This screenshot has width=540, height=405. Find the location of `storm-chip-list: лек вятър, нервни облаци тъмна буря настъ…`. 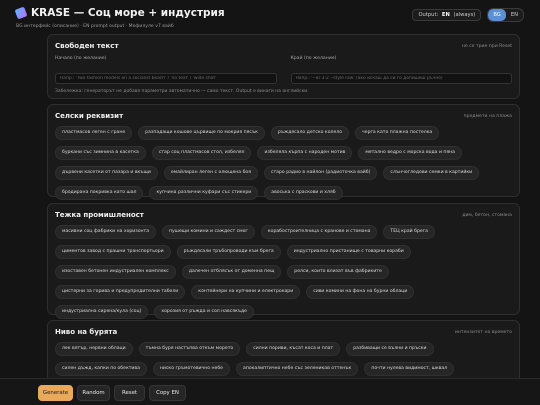

storm-chip-list: лек вятър, нервни облаци тъмна буря настъ… is located at coordinates (283, 359).